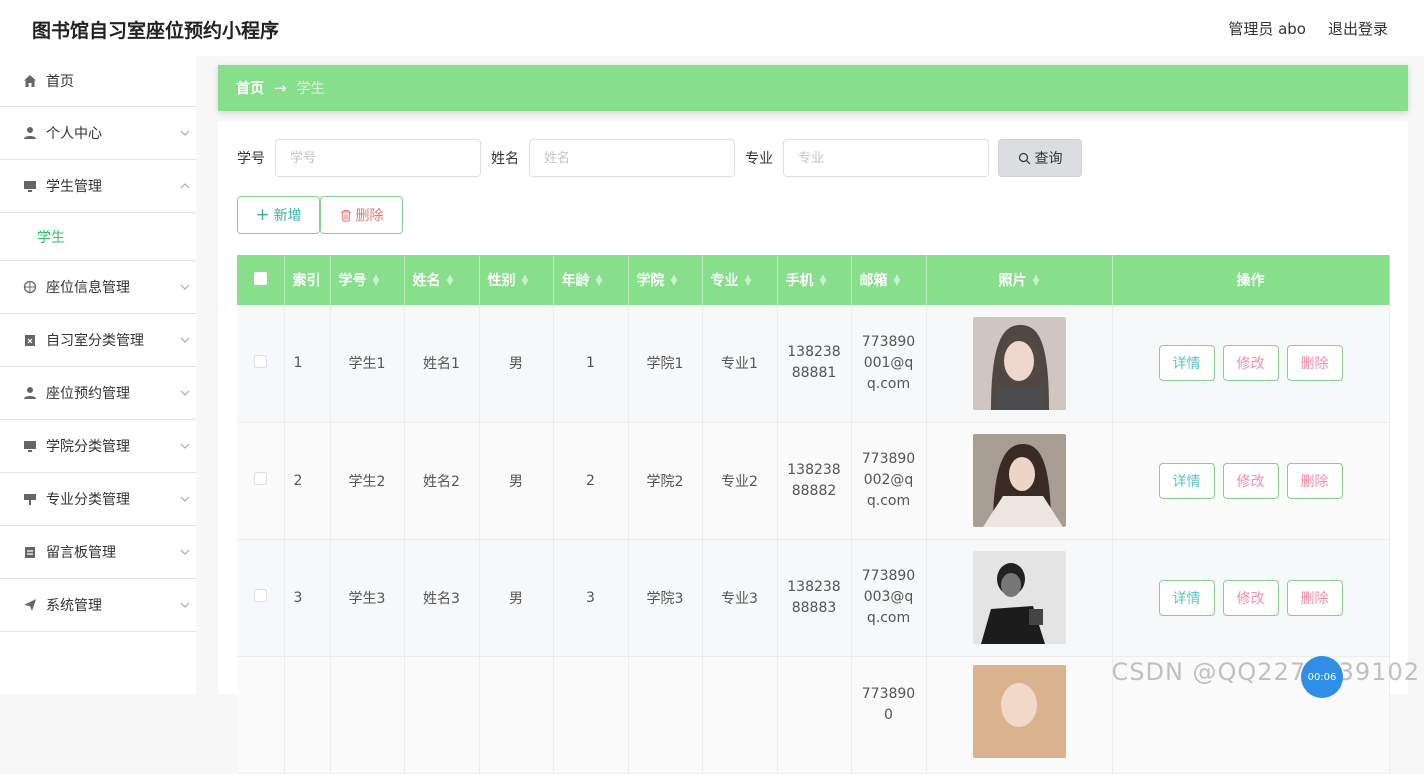 The width and height of the screenshot is (1424, 774). Describe the element at coordinates (30, 552) in the screenshot. I see `clipboard-icon` at that location.